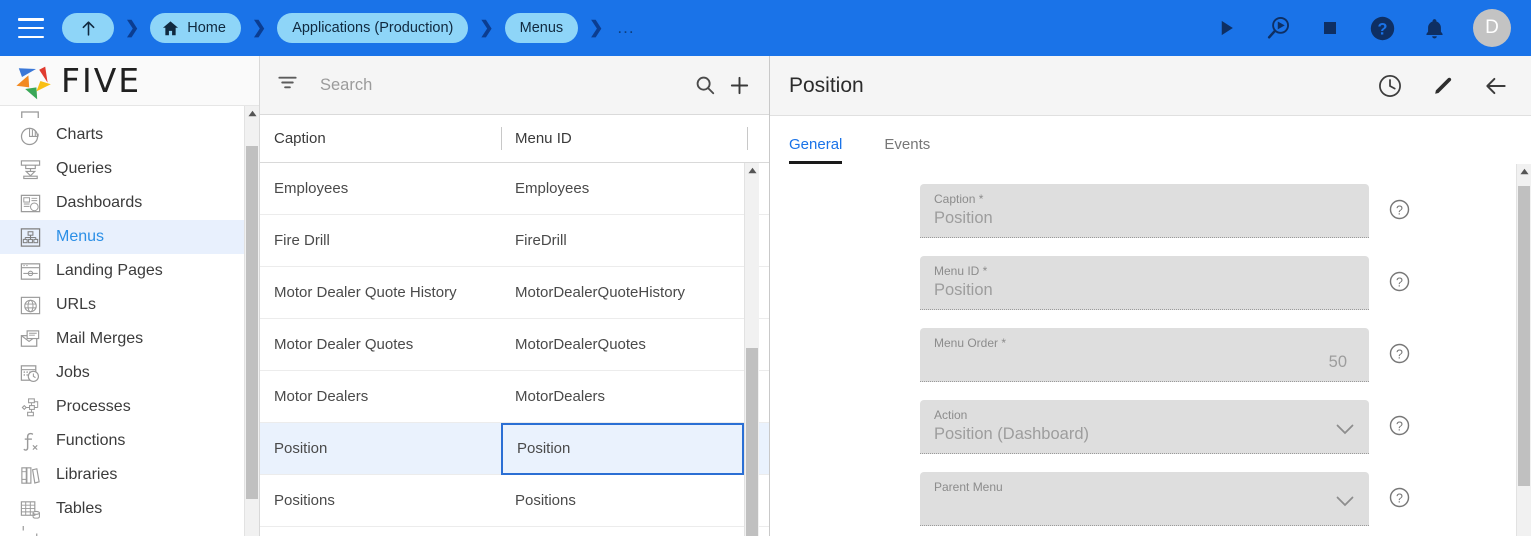 The width and height of the screenshot is (1531, 536). Describe the element at coordinates (129, 509) in the screenshot. I see `sidebar-item-tables: Tables` at that location.